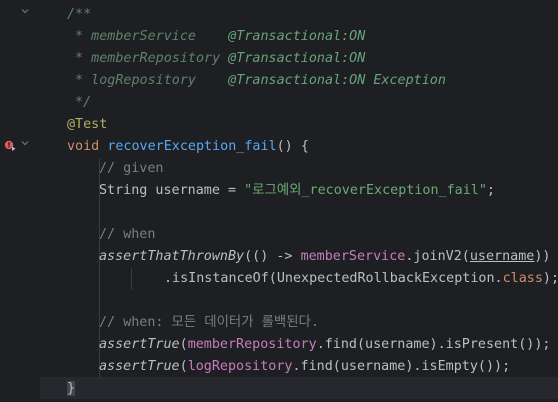 The height and width of the screenshot is (402, 558). What do you see at coordinates (148, 80) in the screenshot?
I see `code-token: * logRepository` at bounding box center [148, 80].